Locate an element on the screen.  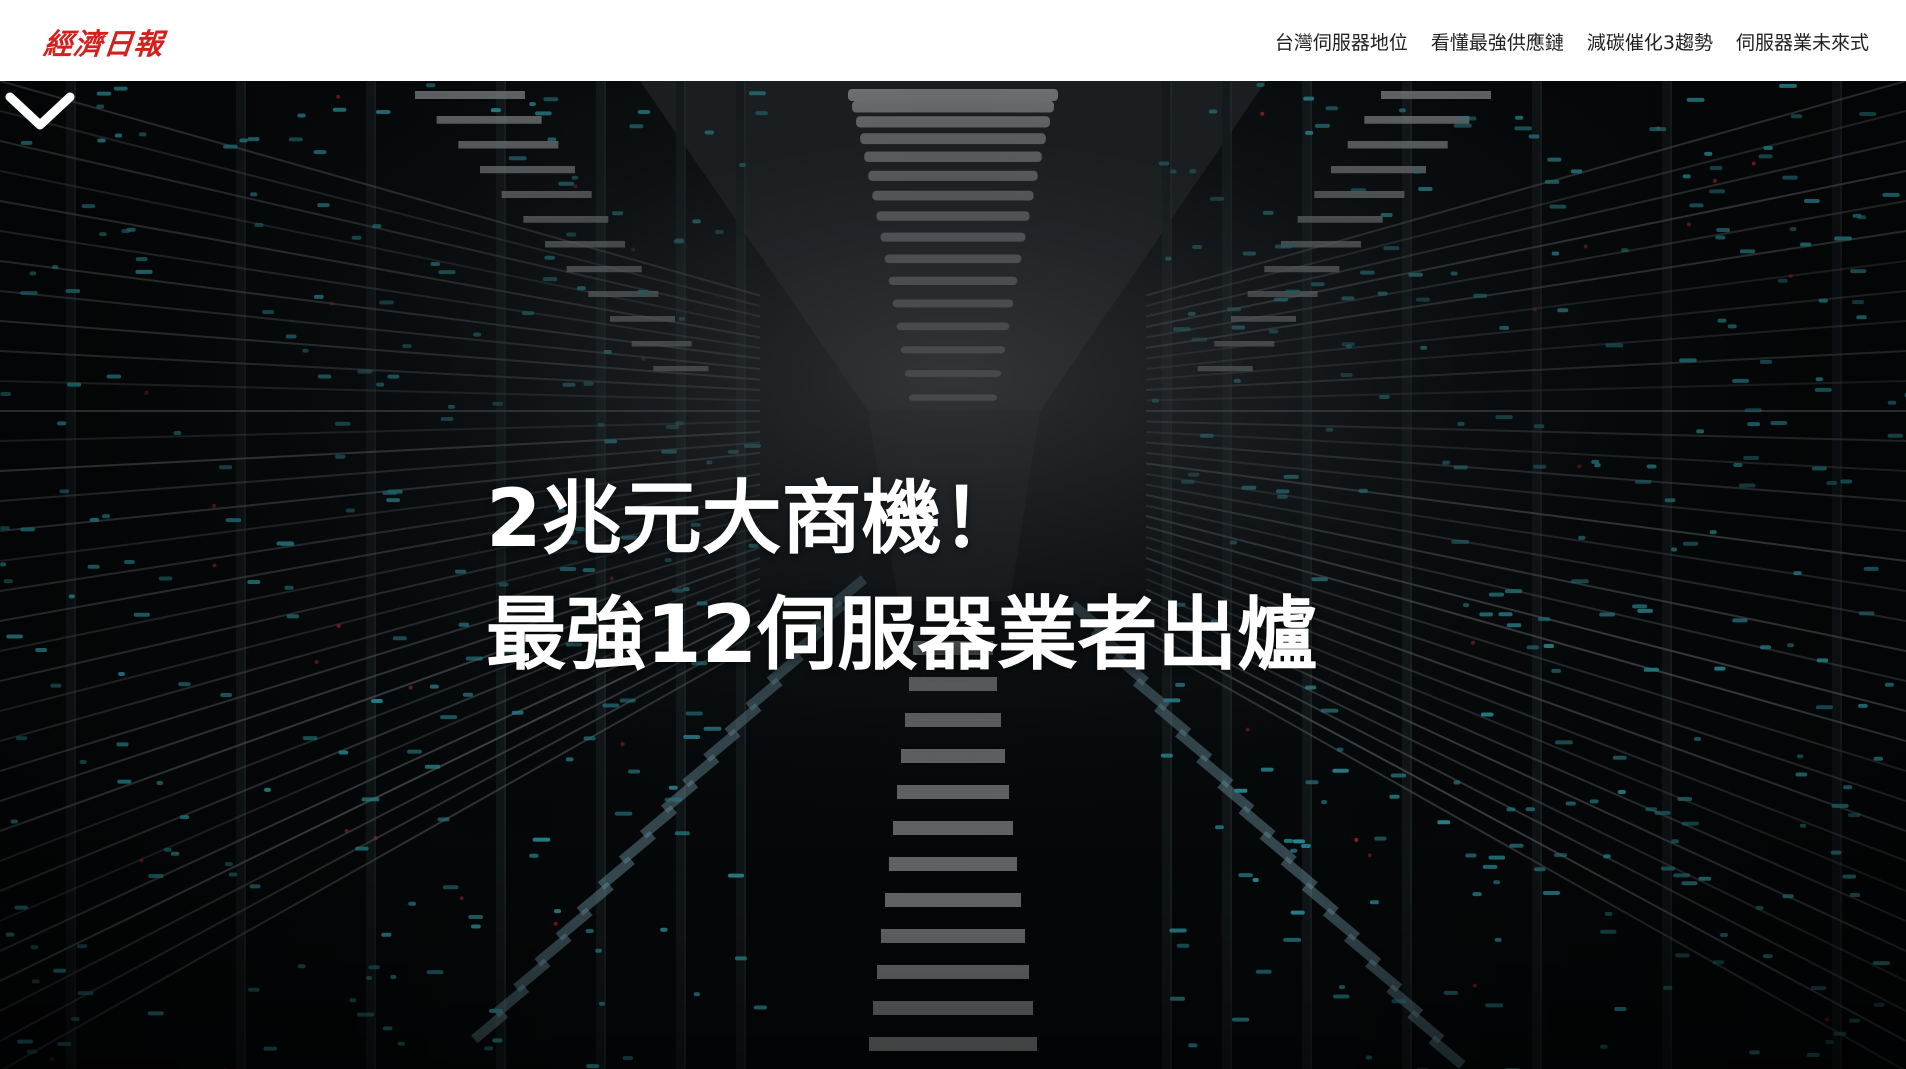
top-nav: 台灣伺服器地位 看懂最強供應鏈 減碳催化3趨勢 伺服器業未來式 is located at coordinates (1572, 43).